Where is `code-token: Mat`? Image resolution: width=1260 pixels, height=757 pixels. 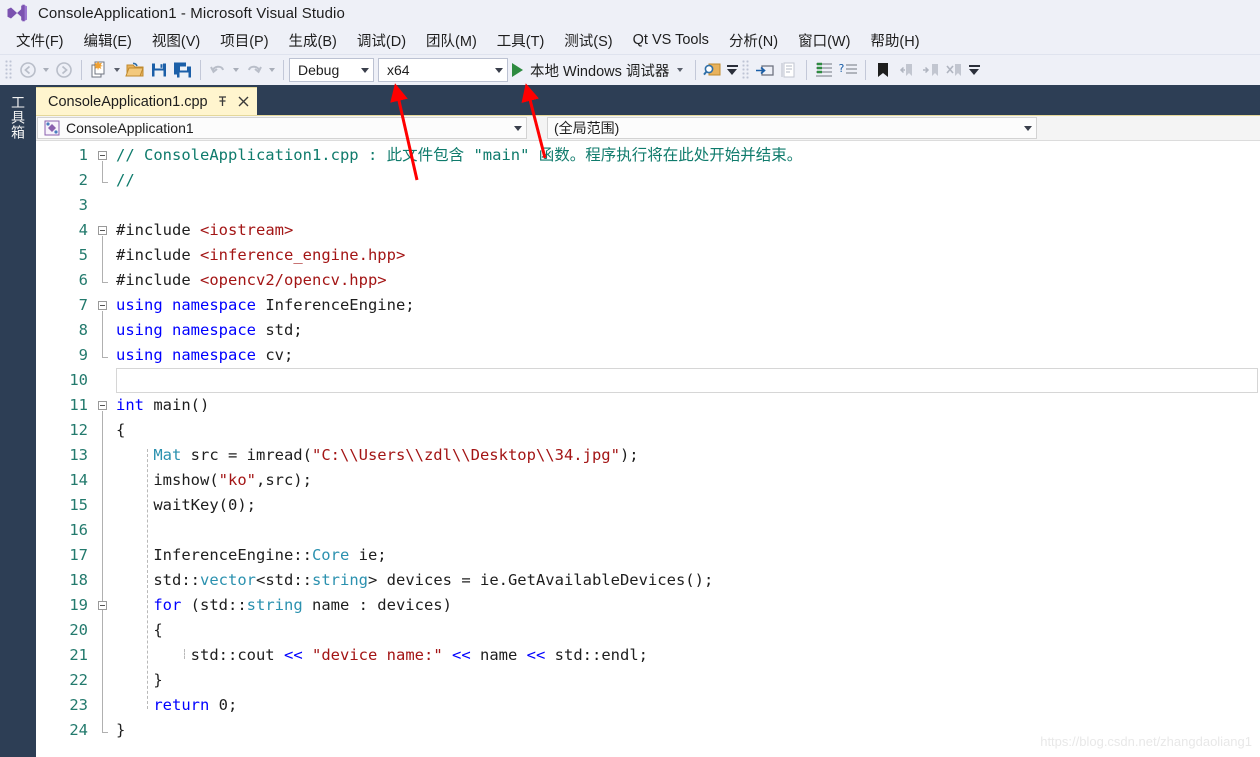 code-token: Mat is located at coordinates (167, 455).